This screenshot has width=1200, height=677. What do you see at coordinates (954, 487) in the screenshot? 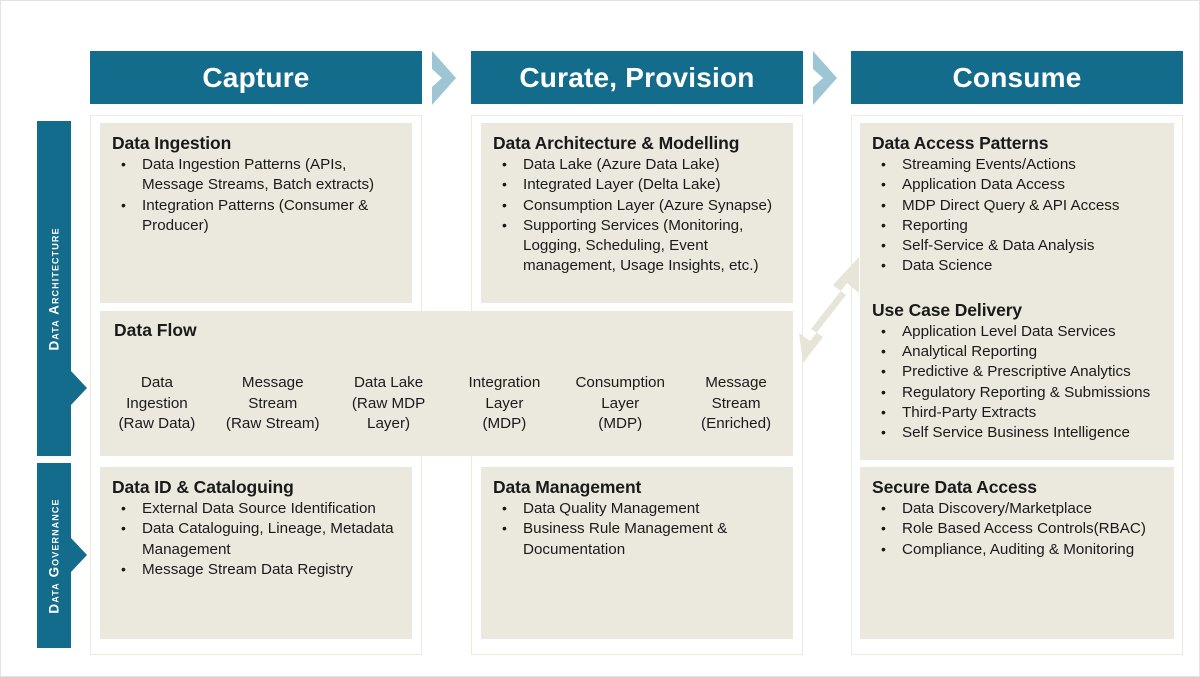
I see `panel-secure-data-access-title: Secure Data Access` at bounding box center [954, 487].